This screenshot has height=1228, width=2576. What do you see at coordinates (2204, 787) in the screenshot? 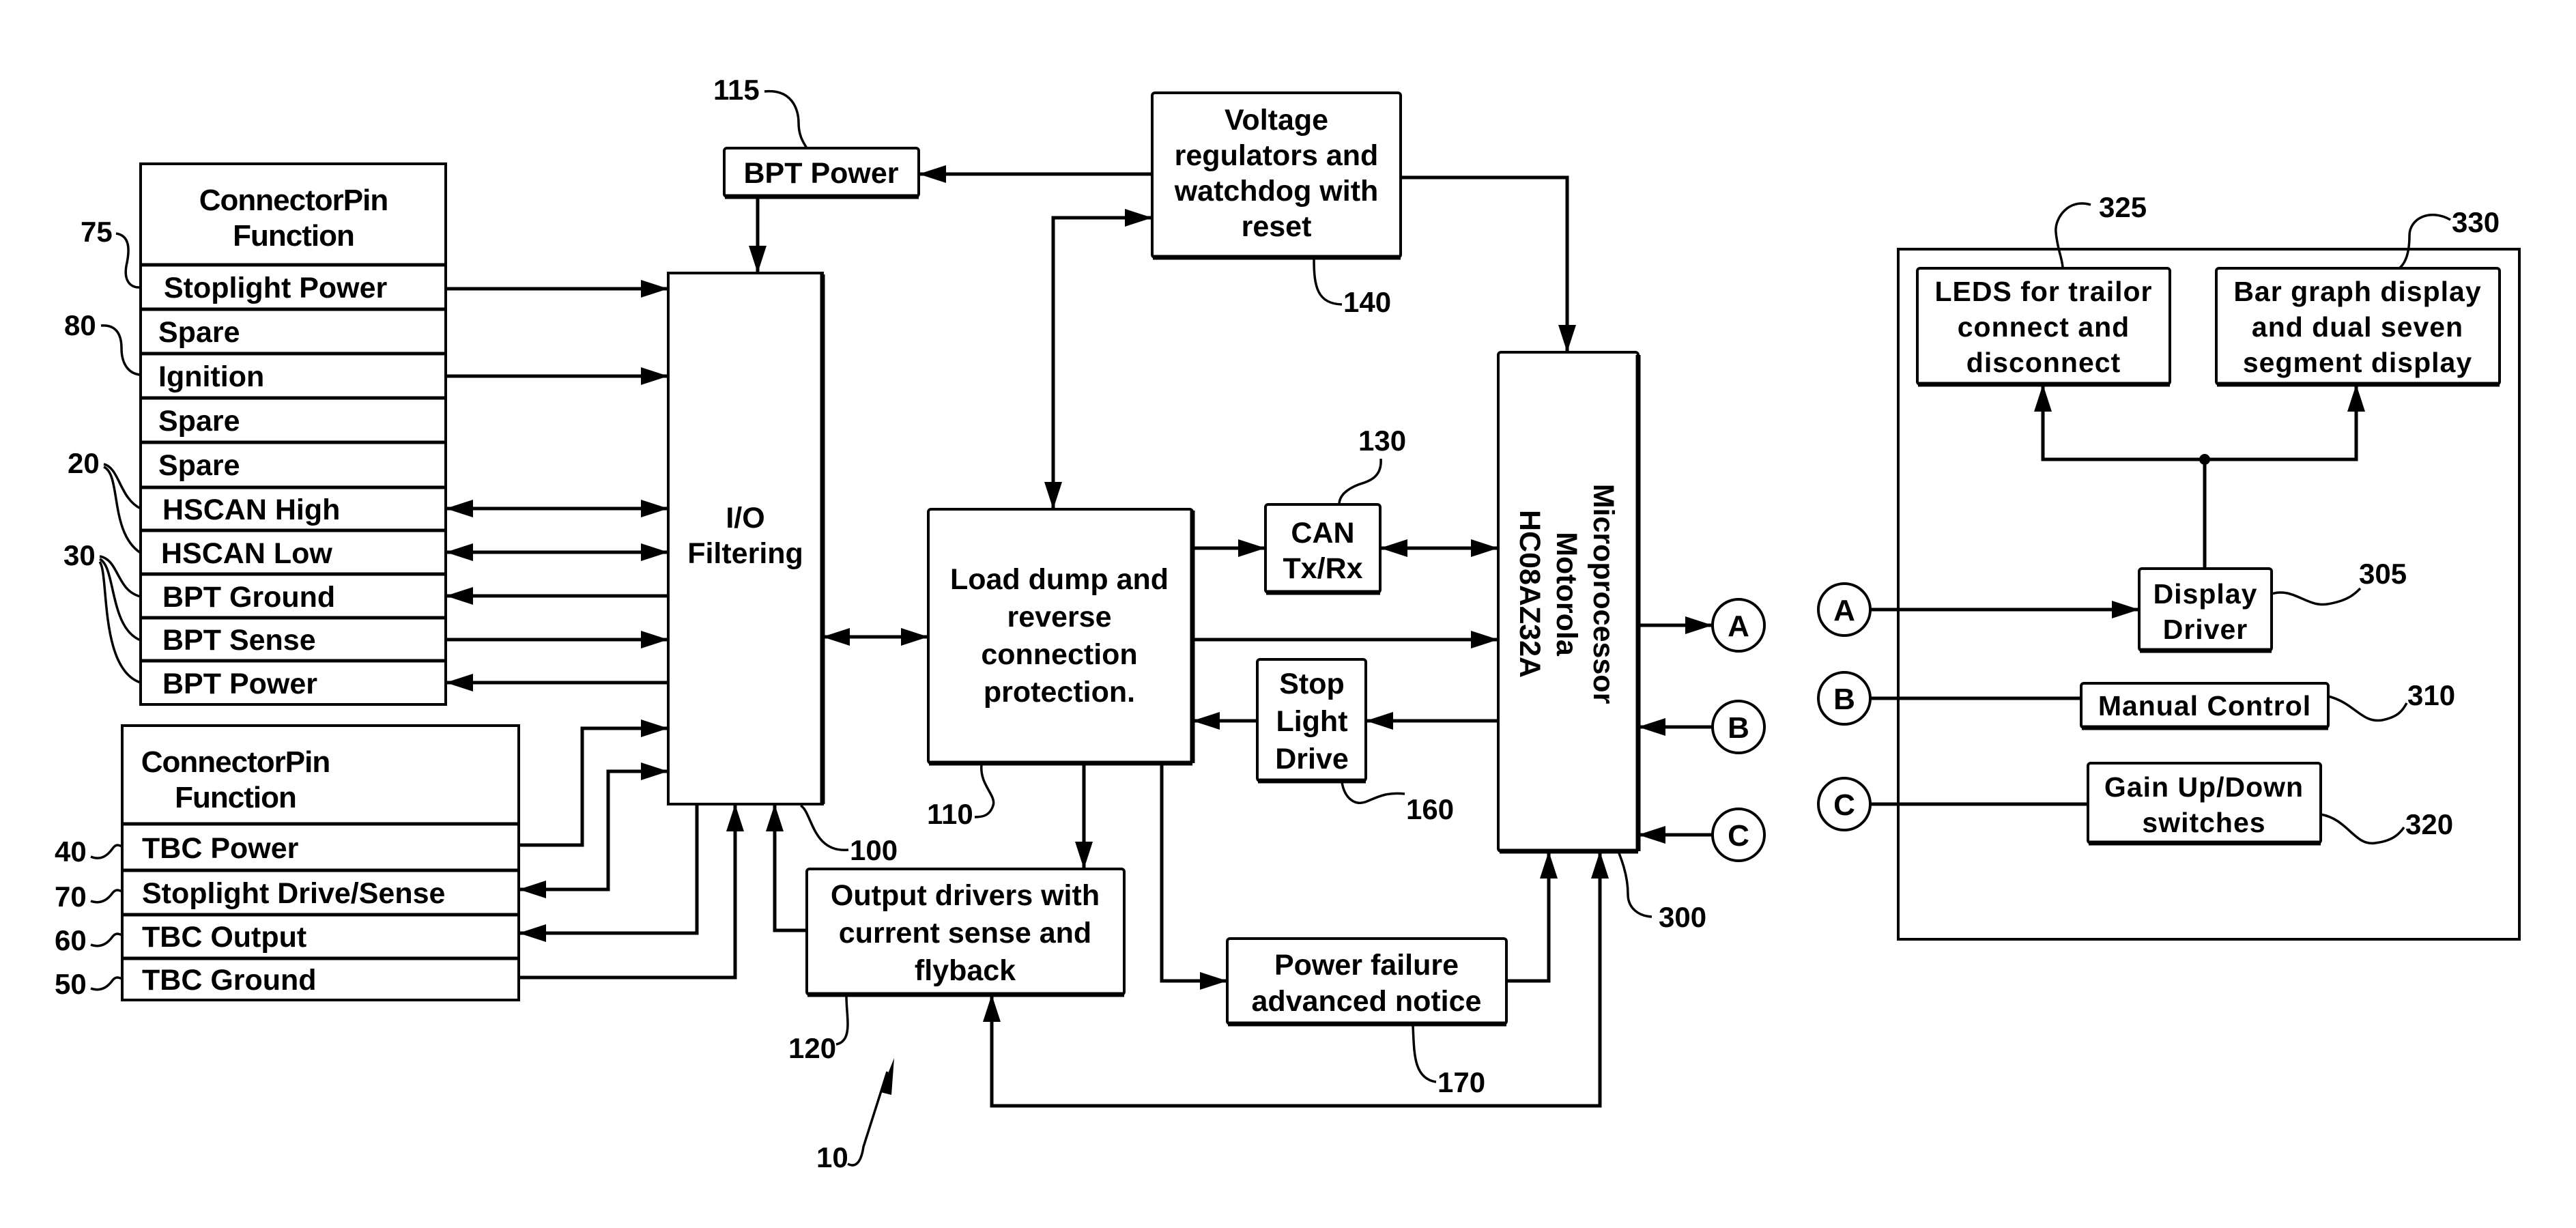
I see `gain-switches-label-line-1: Gain Up/Down` at bounding box center [2204, 787].